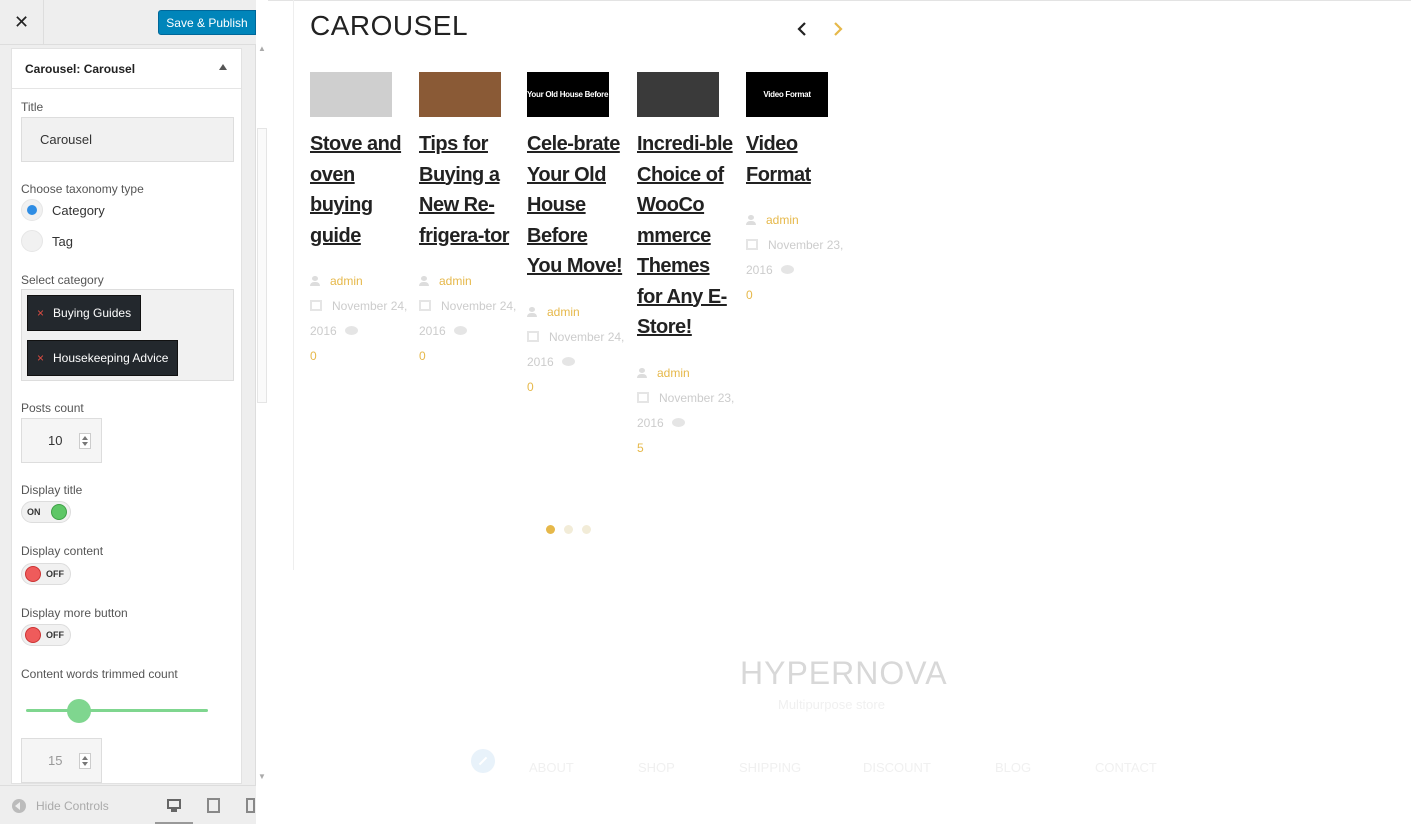 The height and width of the screenshot is (824, 1411). I want to click on footer-nav-link: SHOP, so click(656, 767).